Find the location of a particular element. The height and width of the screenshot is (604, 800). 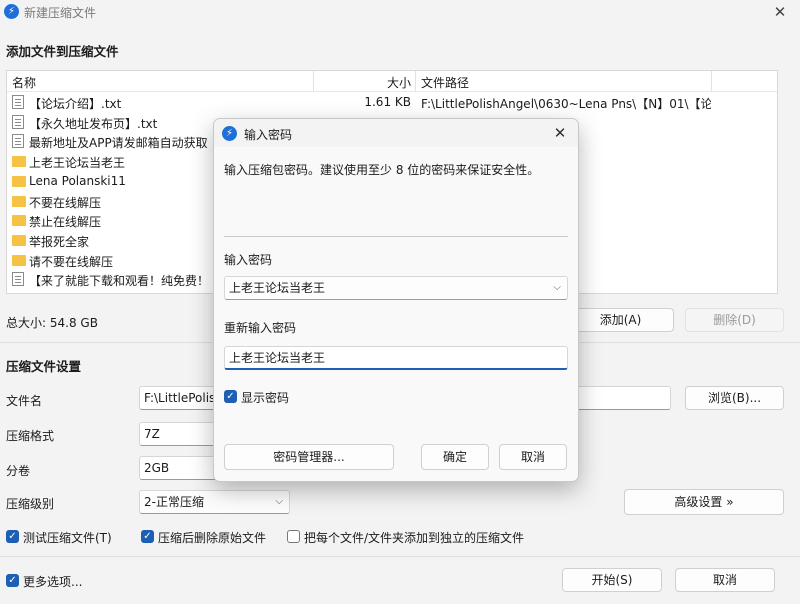

file-name: 【永久地址发布页】.txt is located at coordinates (93, 123).